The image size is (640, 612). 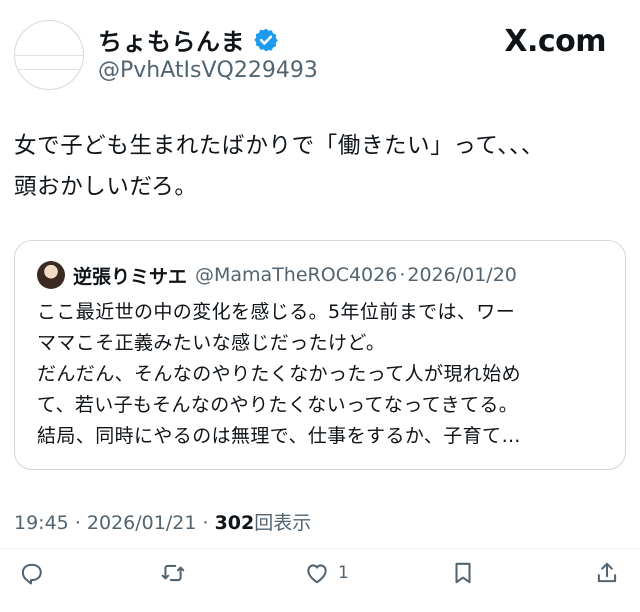 I want to click on quoted-author-name: 逆張りミサエ, so click(x=130, y=276).